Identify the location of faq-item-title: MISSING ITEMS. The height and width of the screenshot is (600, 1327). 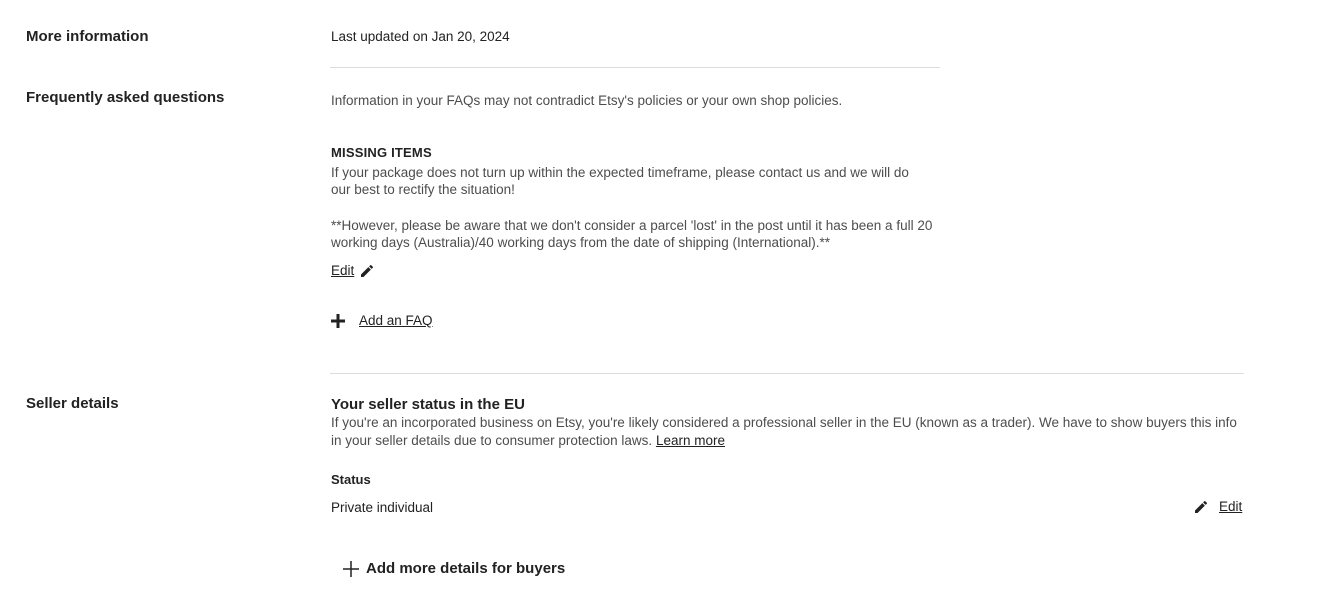
(381, 152).